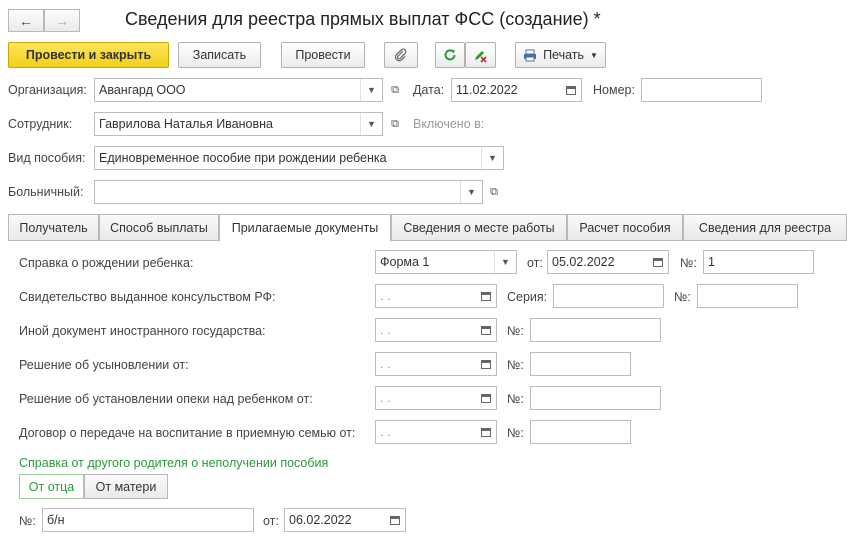  I want to click on save-button: Записать, so click(219, 55).